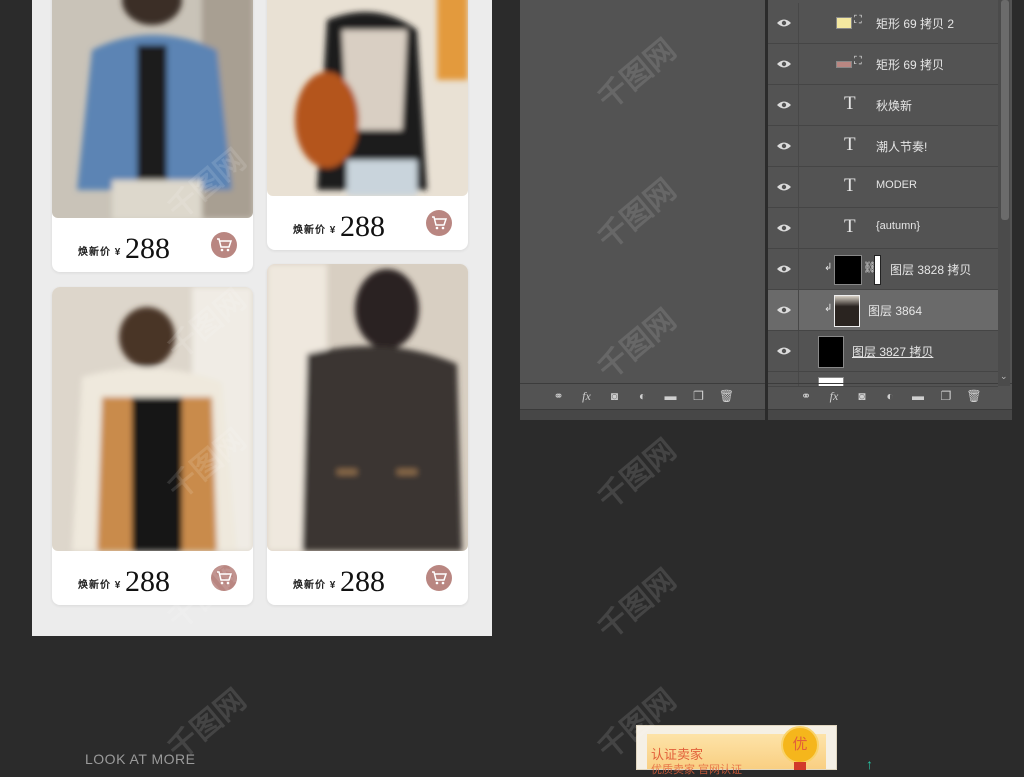  What do you see at coordinates (642, 210) in the screenshot?
I see `channels-panel: ⚭ fx ◙ ◐ ▬ ❐ 🗑` at bounding box center [642, 210].